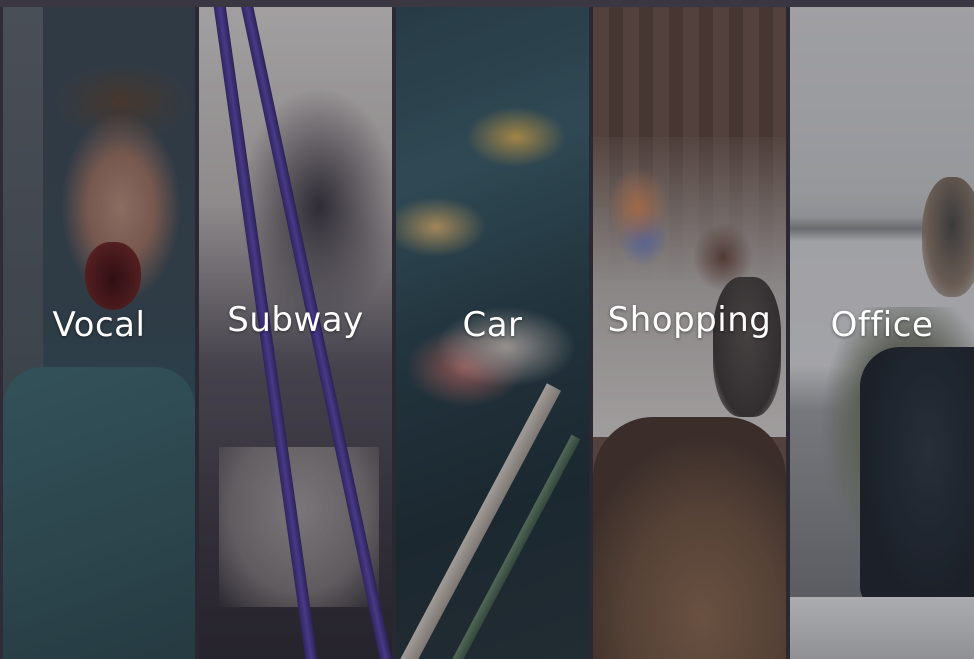  I want to click on top-bar, so click(487, 3).